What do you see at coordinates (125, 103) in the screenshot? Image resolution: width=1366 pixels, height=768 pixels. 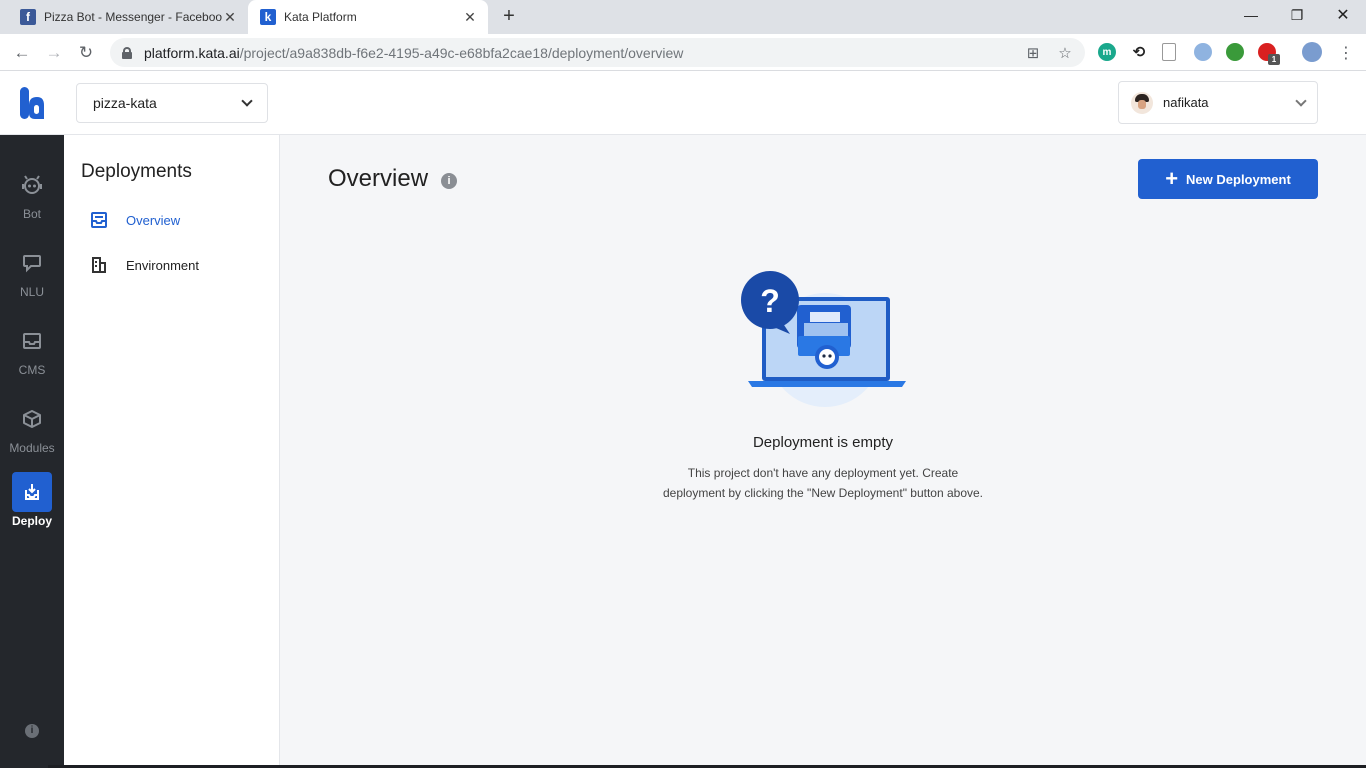 I see `project-name: pizza-kata` at bounding box center [125, 103].